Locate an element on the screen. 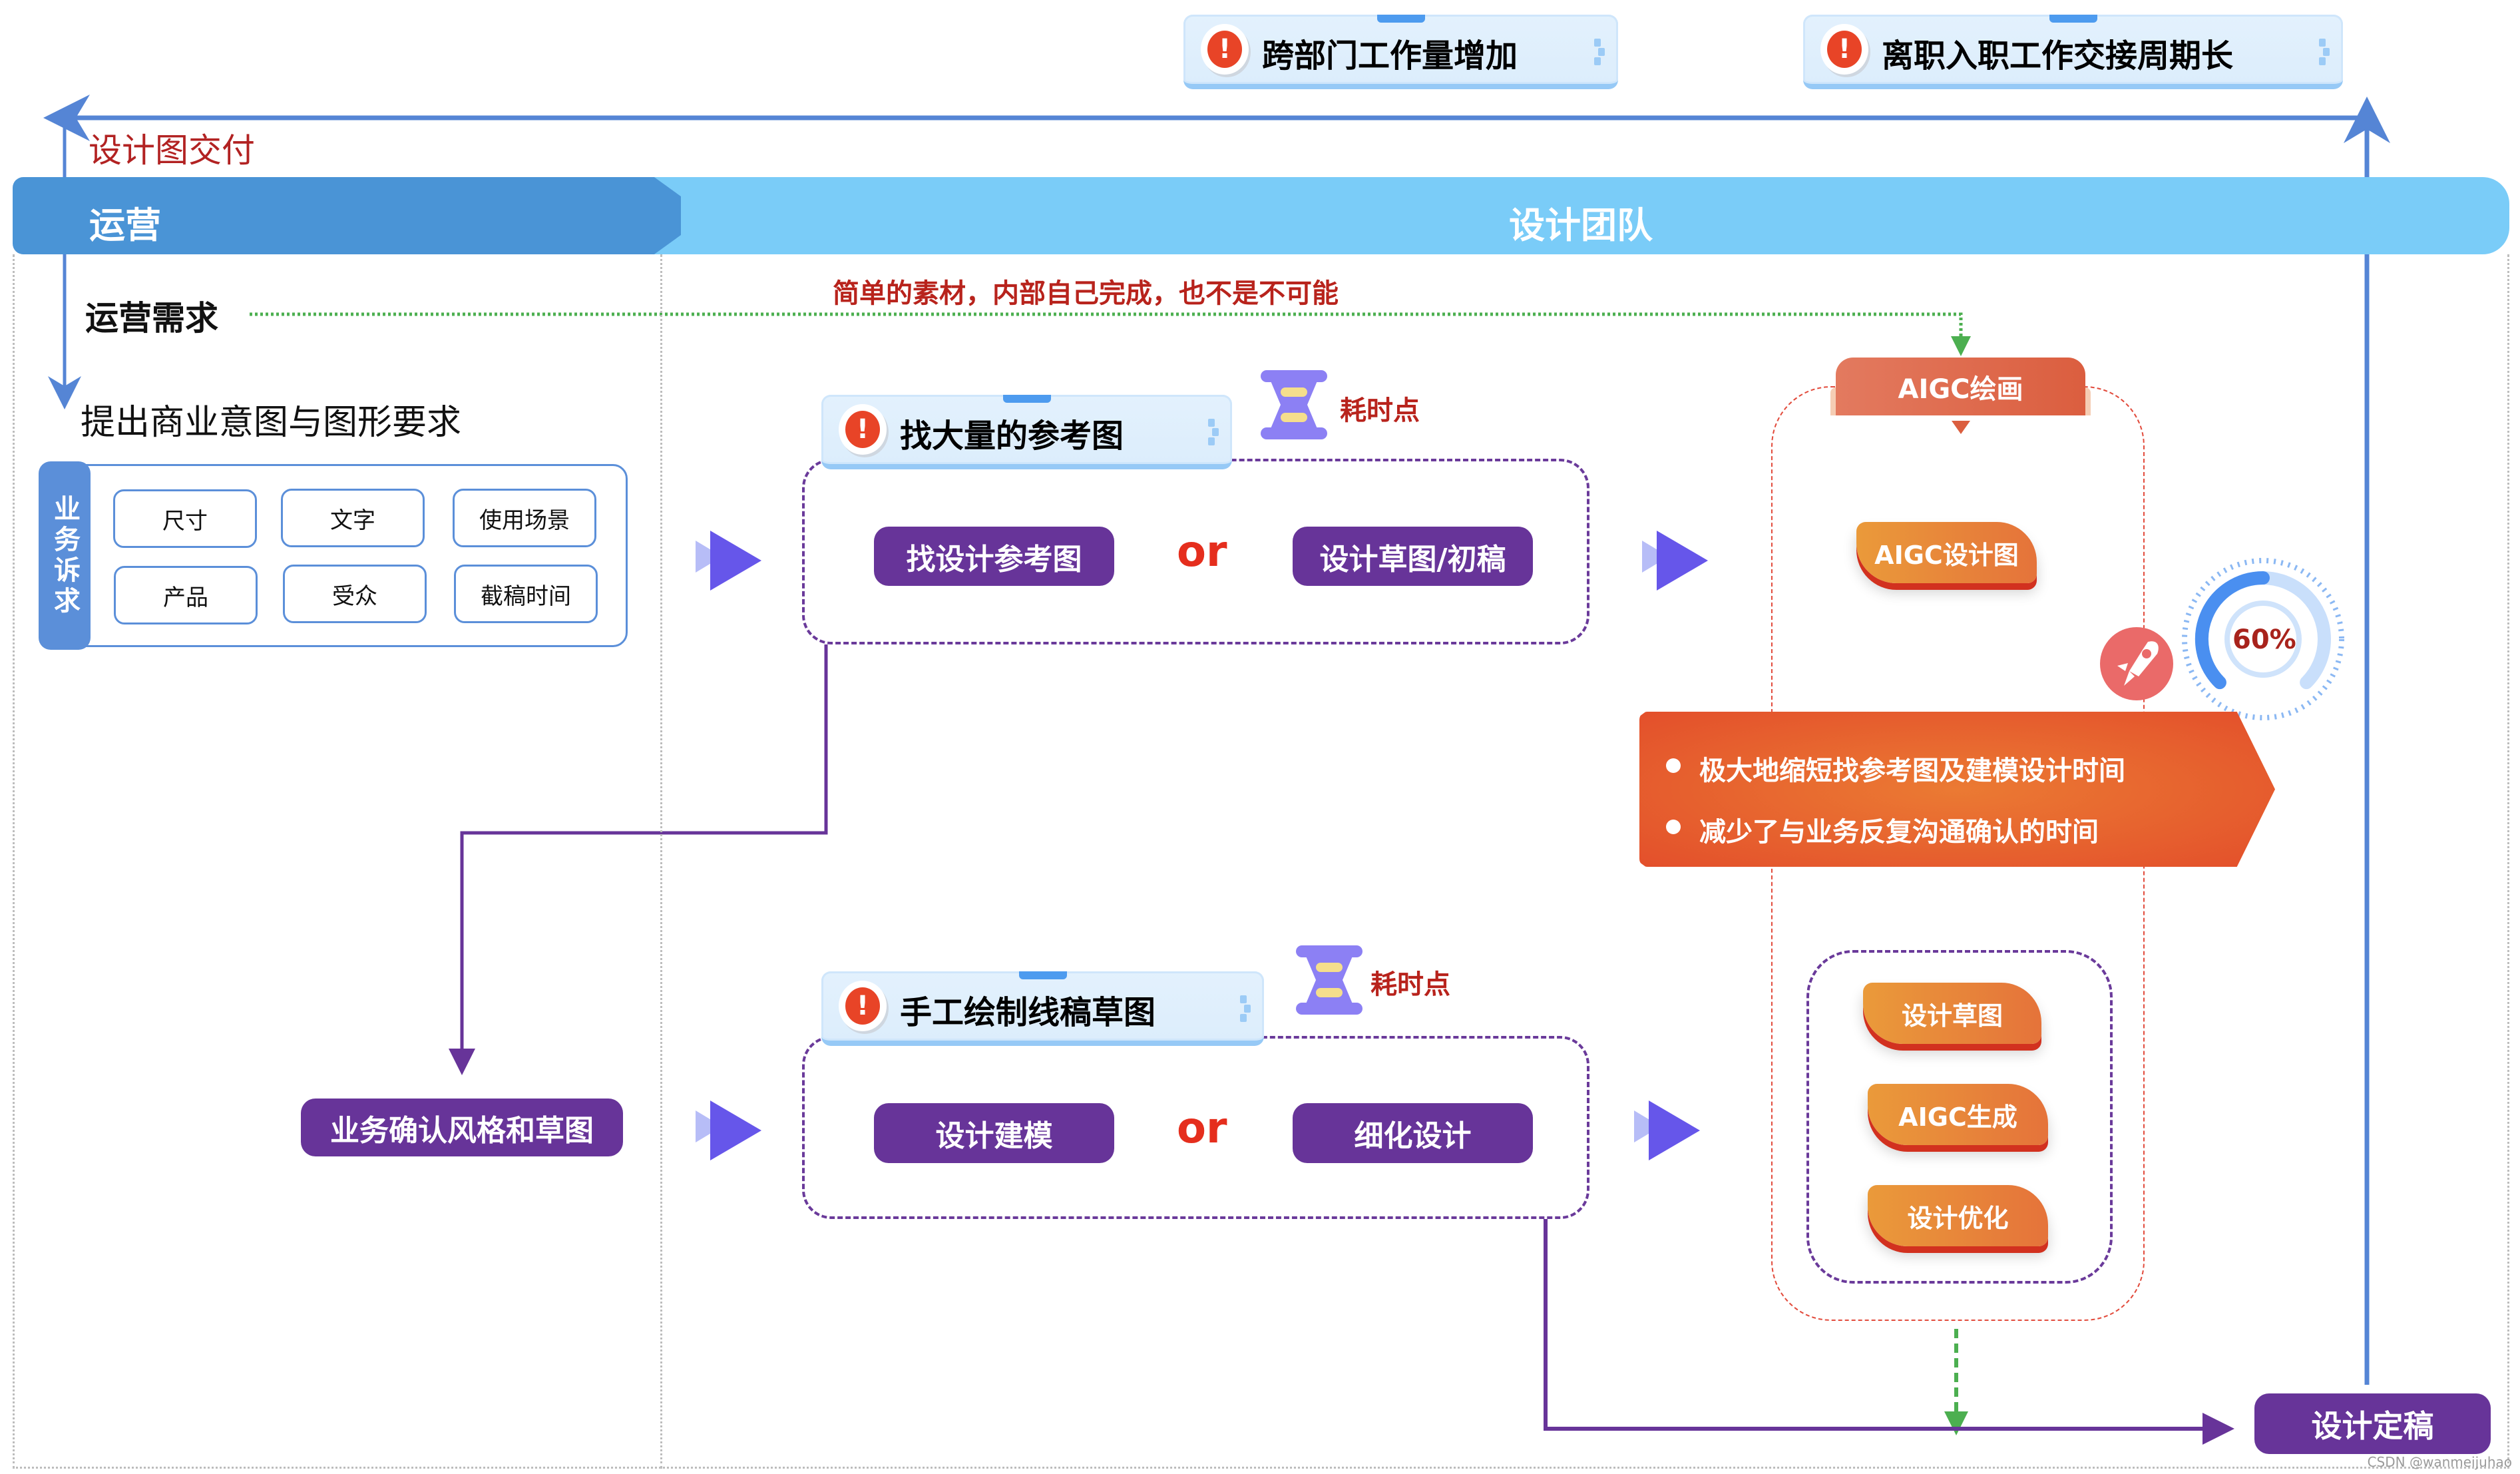 The image size is (2520, 1474). rocket-icon is located at coordinates (2136, 663).